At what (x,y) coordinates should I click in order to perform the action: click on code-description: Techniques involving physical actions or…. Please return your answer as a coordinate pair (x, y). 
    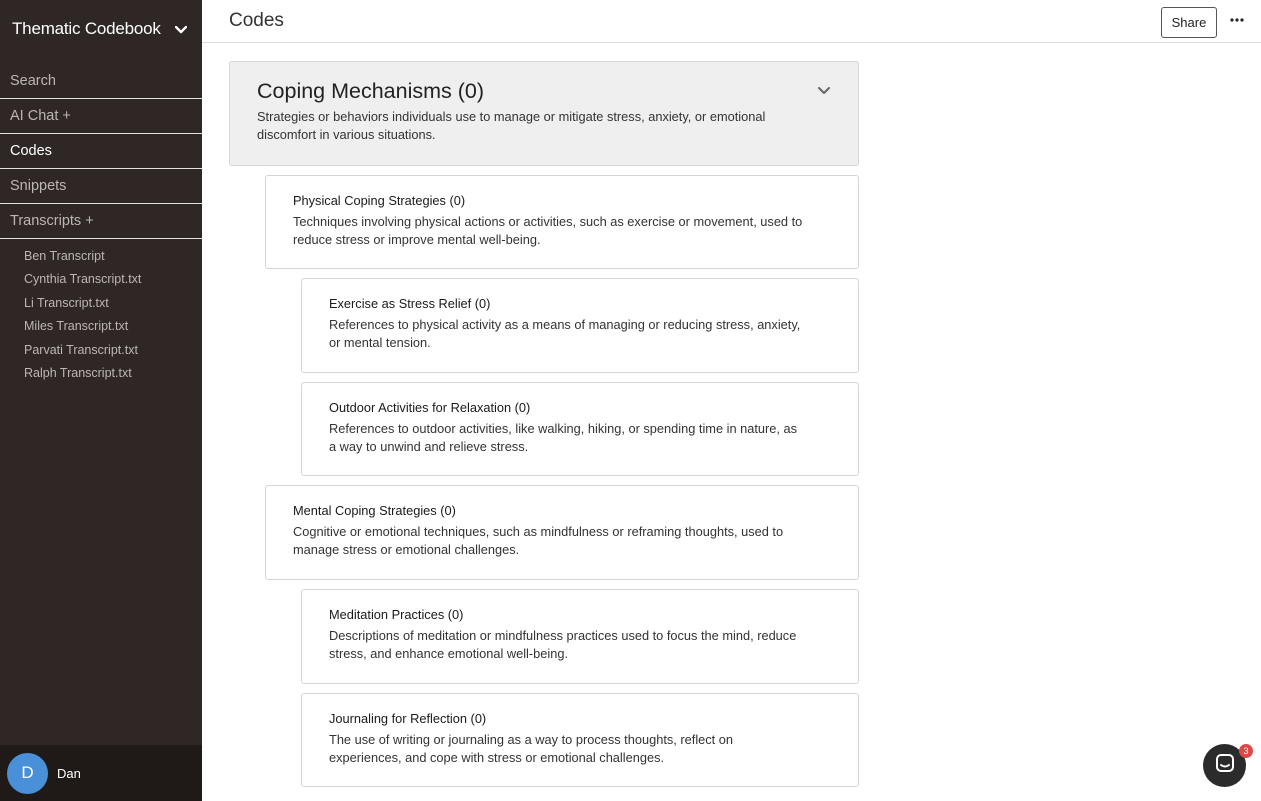
    Looking at the image, I should click on (548, 230).